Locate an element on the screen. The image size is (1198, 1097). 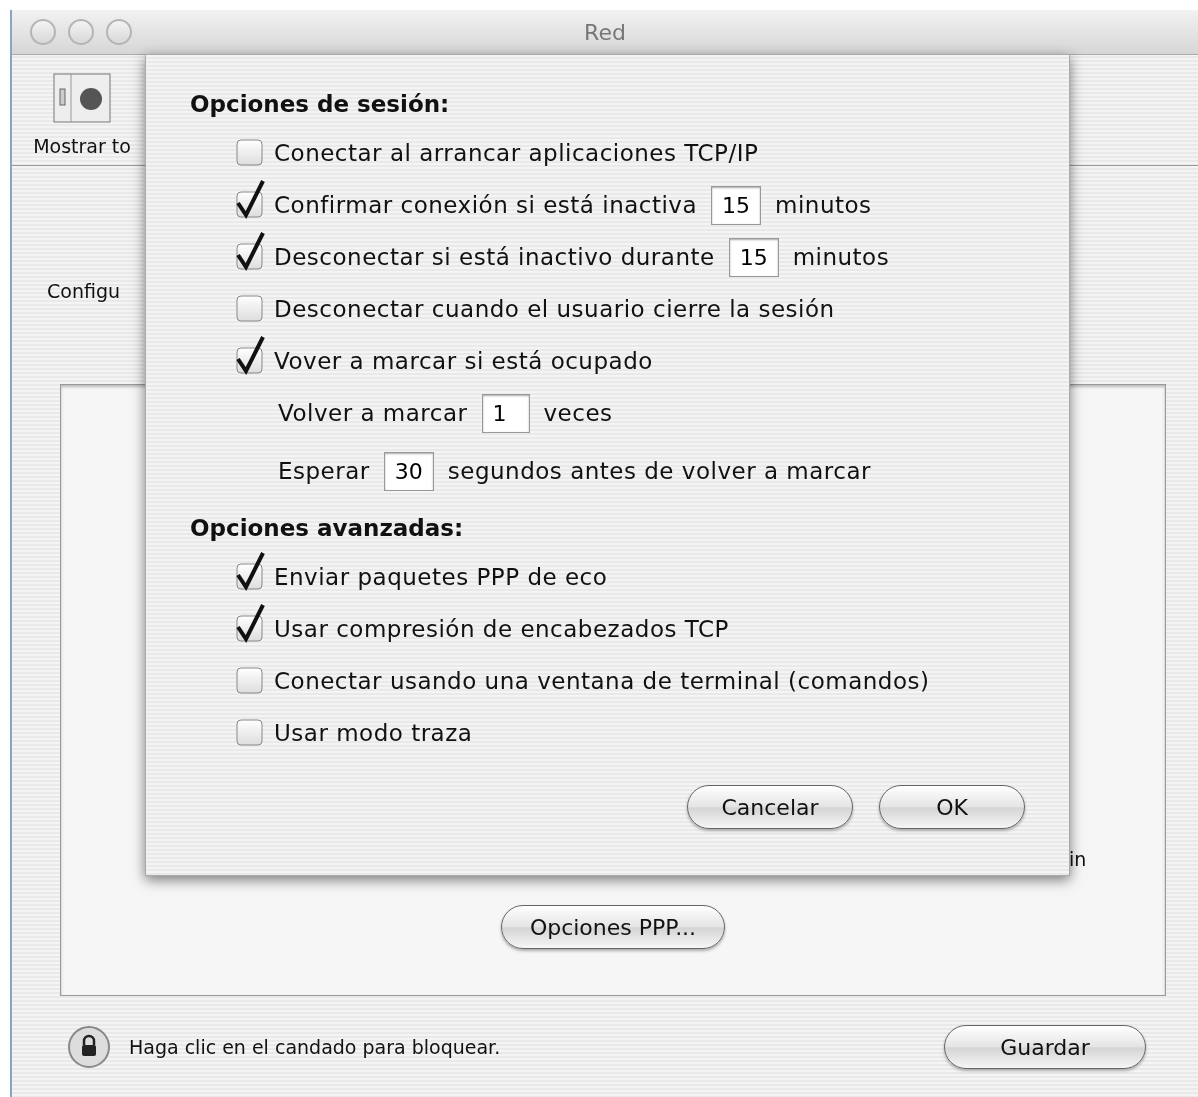
window-title: Red is located at coordinates (605, 32).